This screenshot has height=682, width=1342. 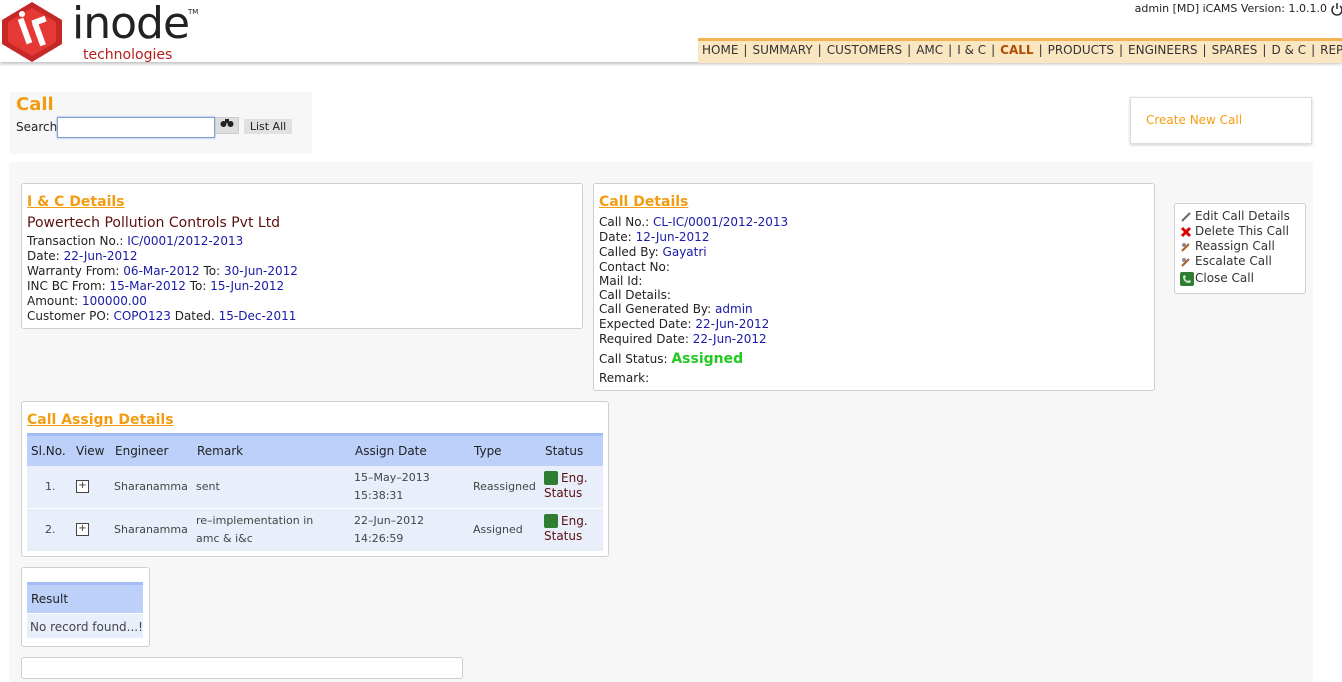 I want to click on phone-icon, so click(x=1187, y=278).